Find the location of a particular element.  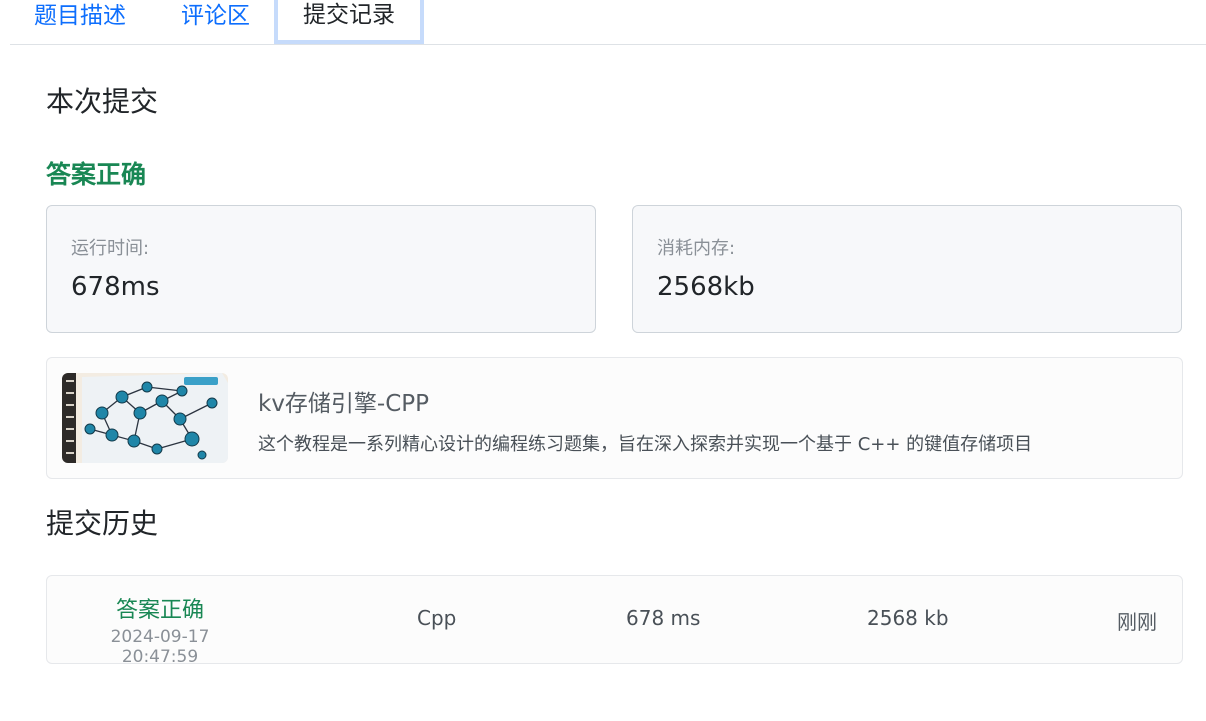

tab-problem-description: 题目描述 is located at coordinates (80, 22).